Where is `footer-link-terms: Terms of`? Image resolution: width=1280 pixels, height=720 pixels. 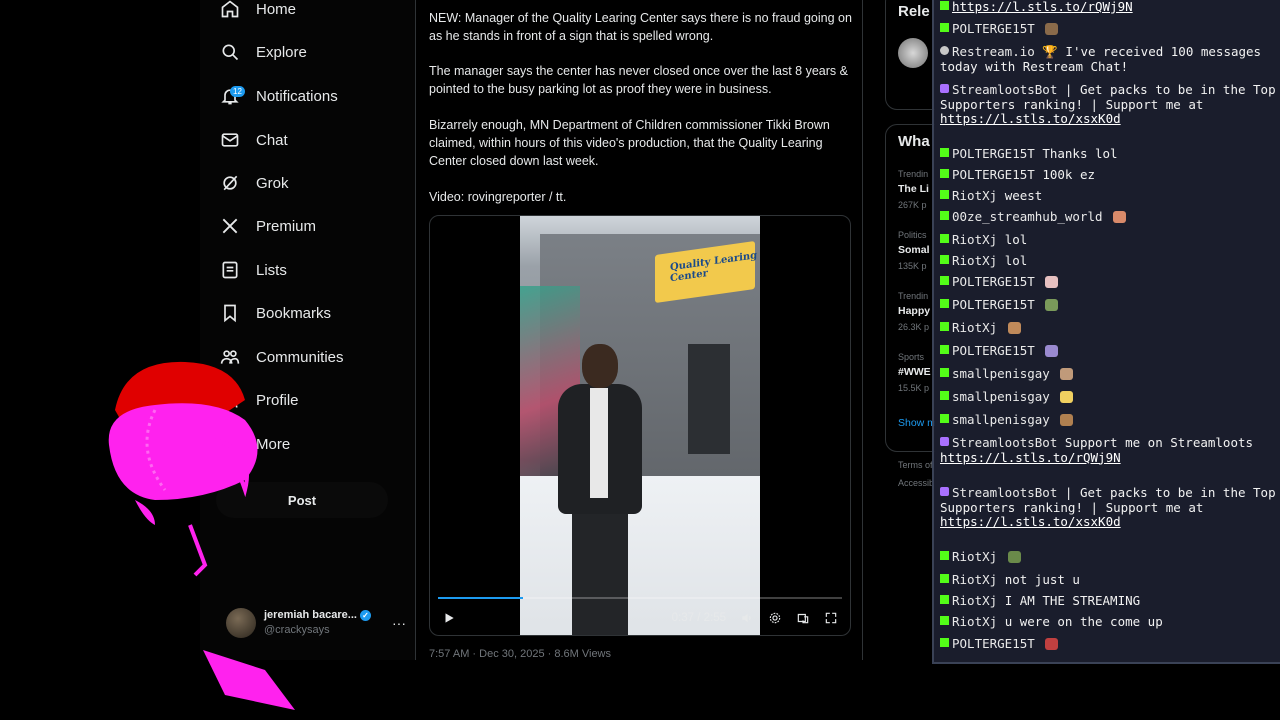
footer-link-terms: Terms of is located at coordinates (915, 465).